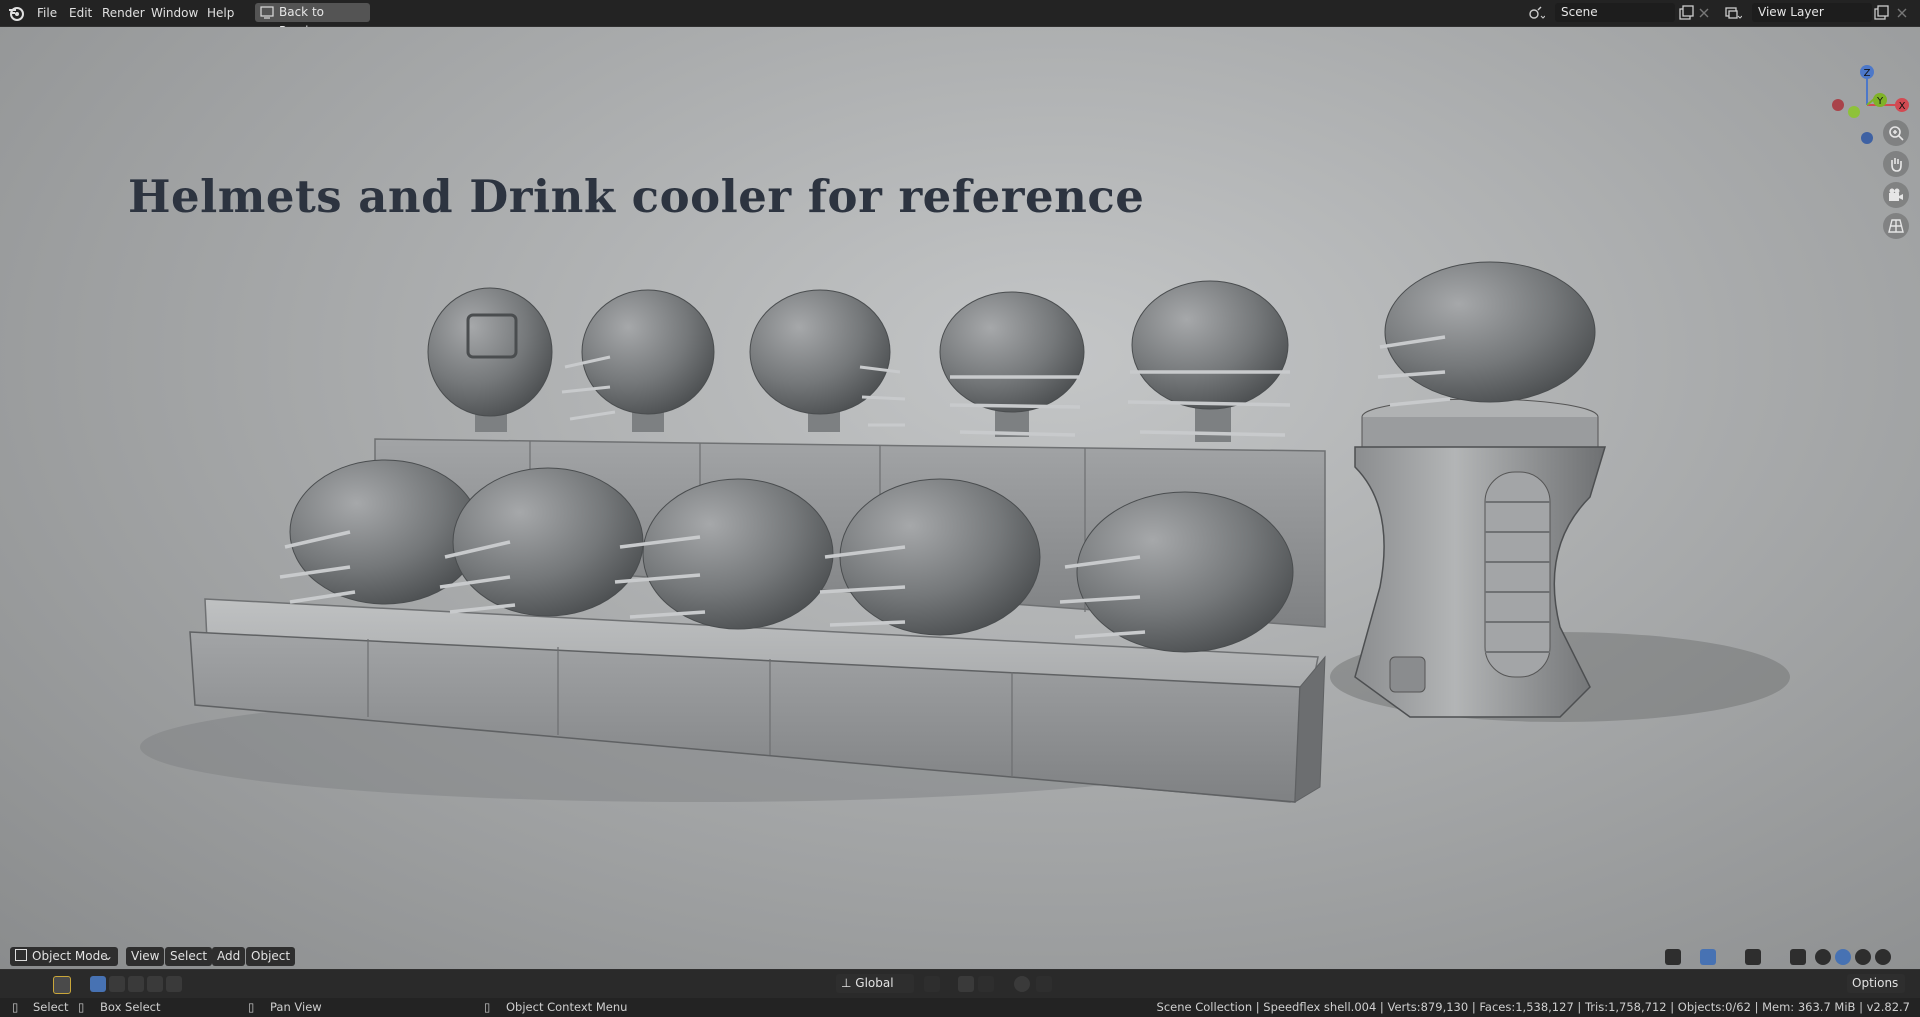  What do you see at coordinates (1867, 138) in the screenshot?
I see `gizmo-neg-z-icon` at bounding box center [1867, 138].